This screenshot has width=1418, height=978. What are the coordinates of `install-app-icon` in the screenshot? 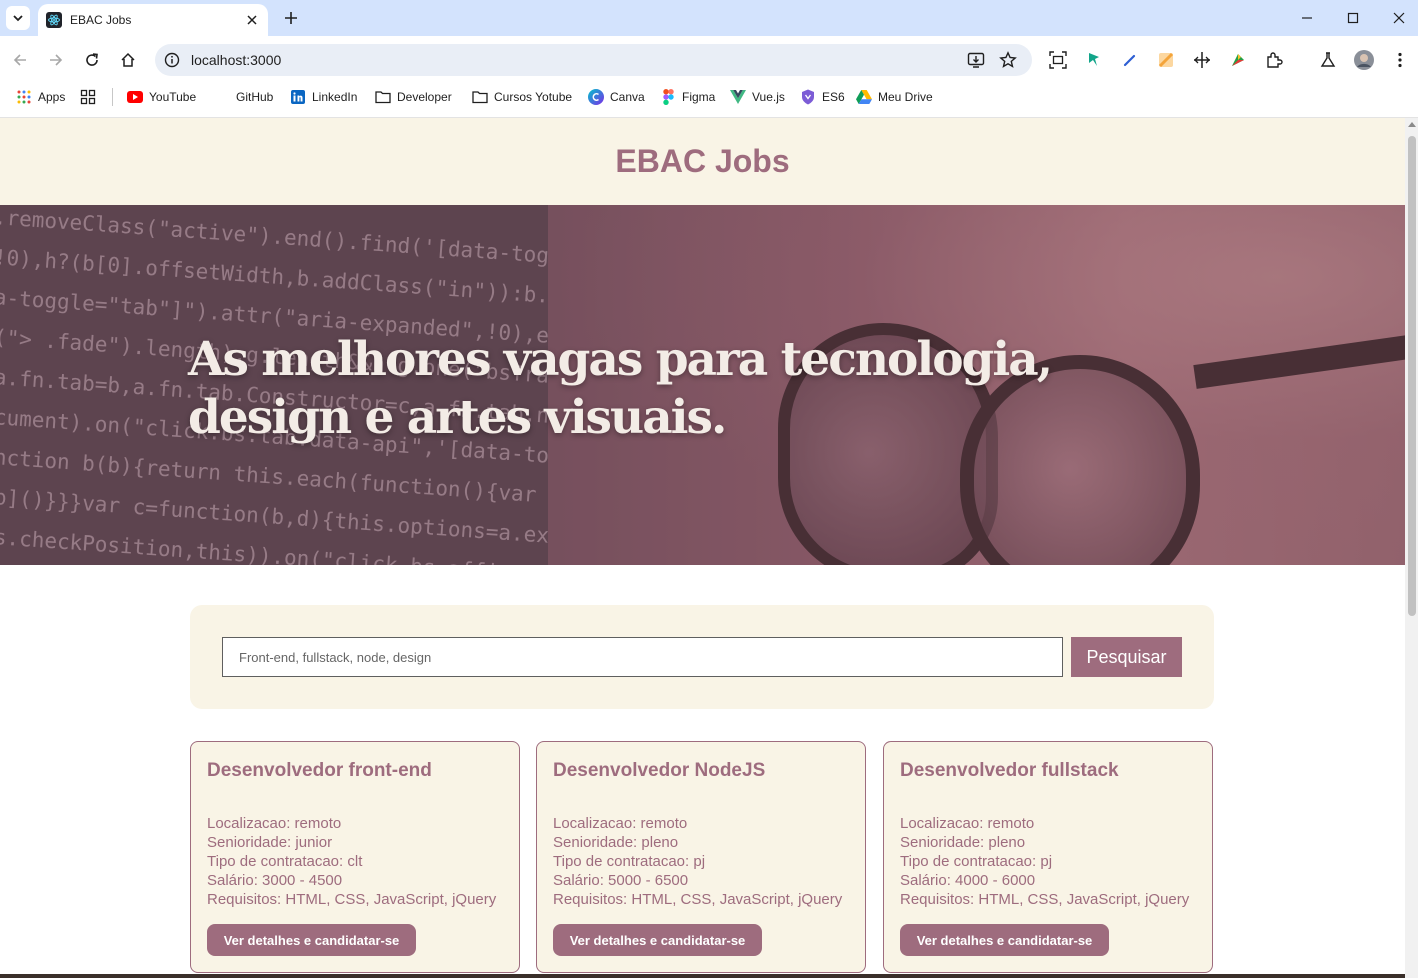 It's located at (976, 60).